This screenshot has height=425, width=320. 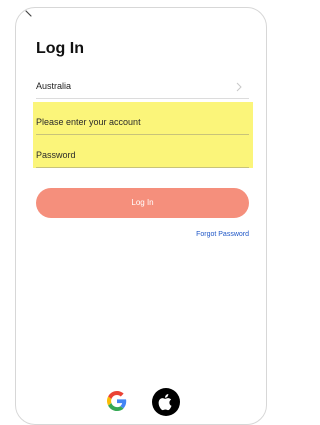 What do you see at coordinates (142, 88) in the screenshot?
I see `region-selector: Australia` at bounding box center [142, 88].